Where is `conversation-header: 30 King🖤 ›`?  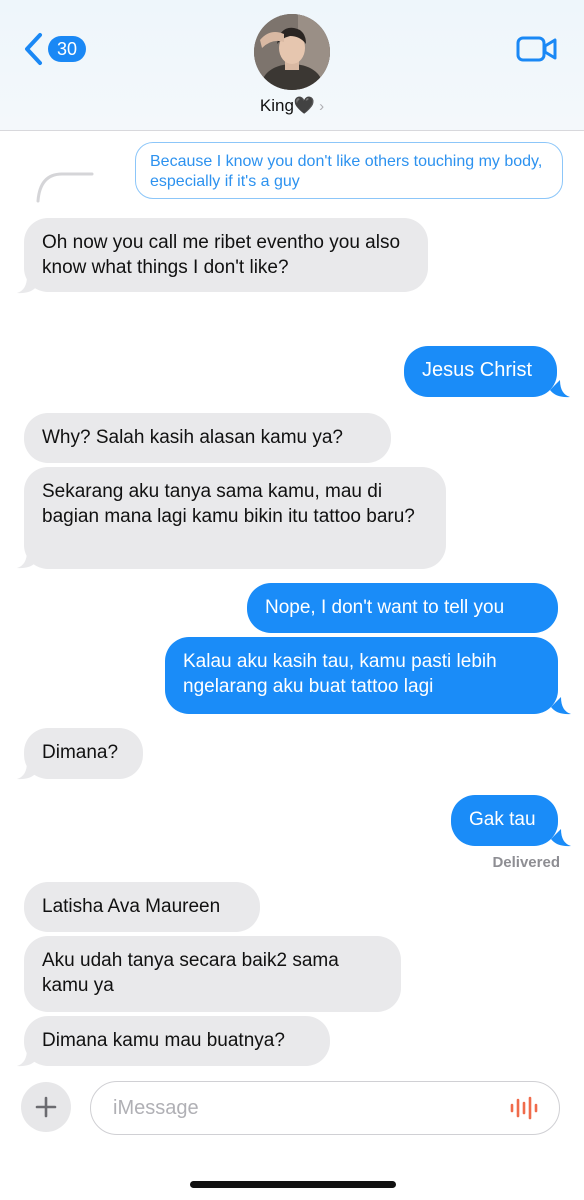
conversation-header: 30 King🖤 › is located at coordinates (292, 65).